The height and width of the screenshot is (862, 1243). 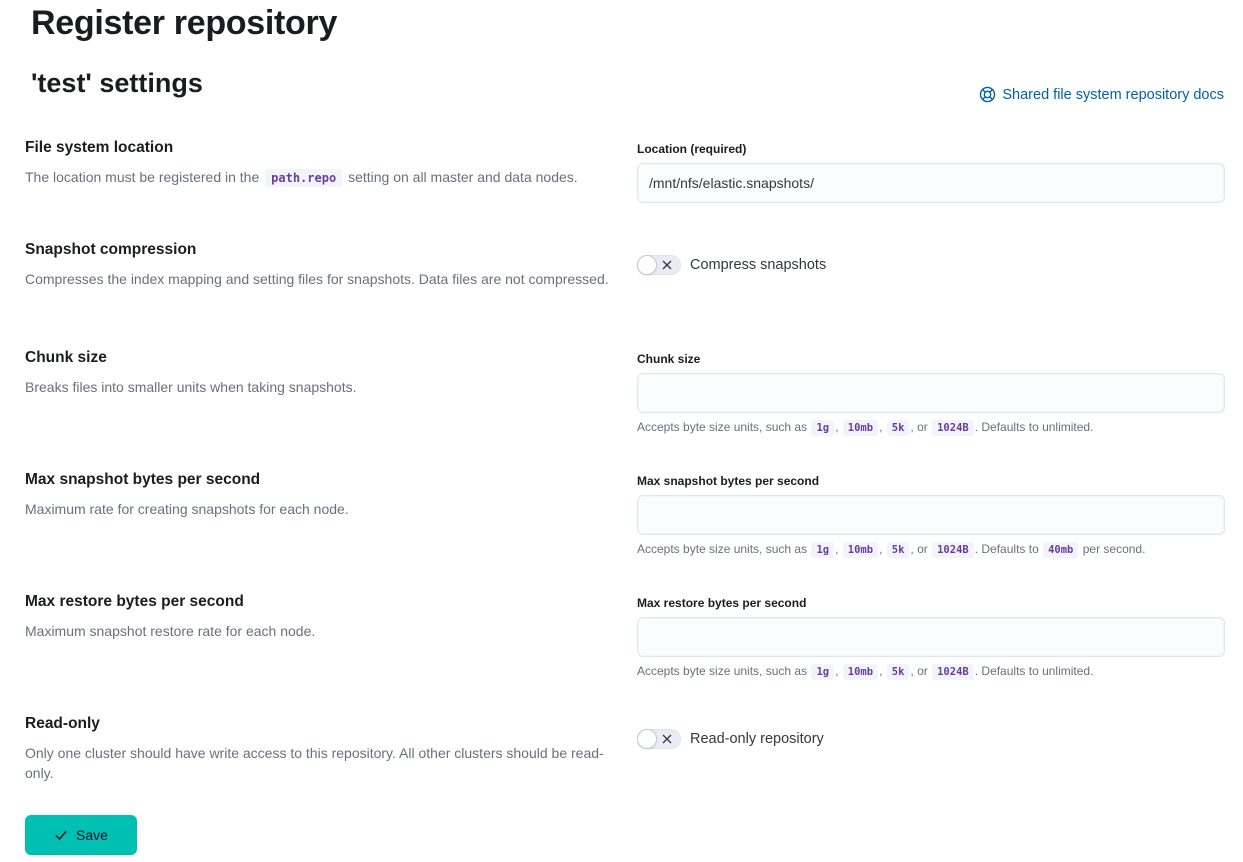 I want to click on save-button: Save, so click(x=81, y=835).